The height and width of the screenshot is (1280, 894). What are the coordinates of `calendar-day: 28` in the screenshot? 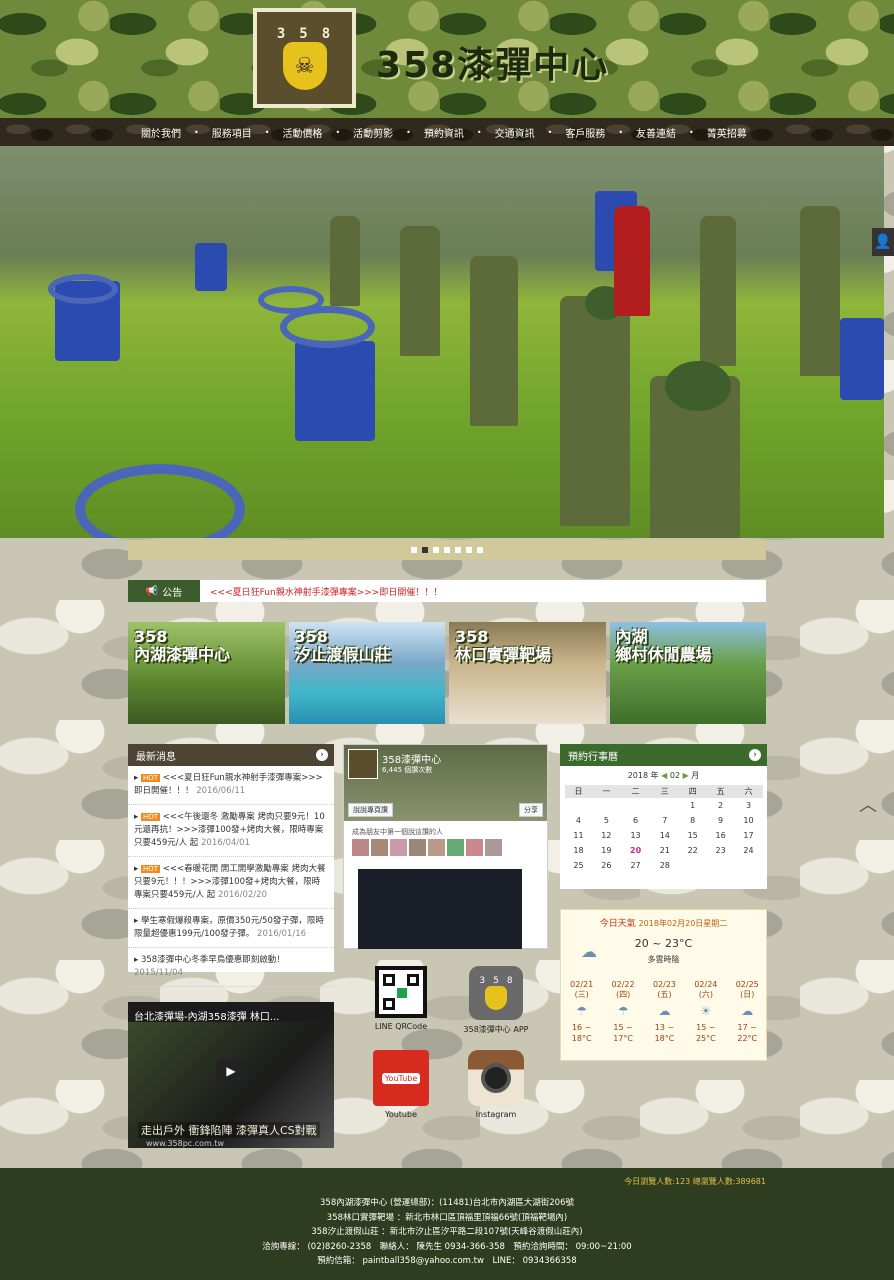 It's located at (665, 865).